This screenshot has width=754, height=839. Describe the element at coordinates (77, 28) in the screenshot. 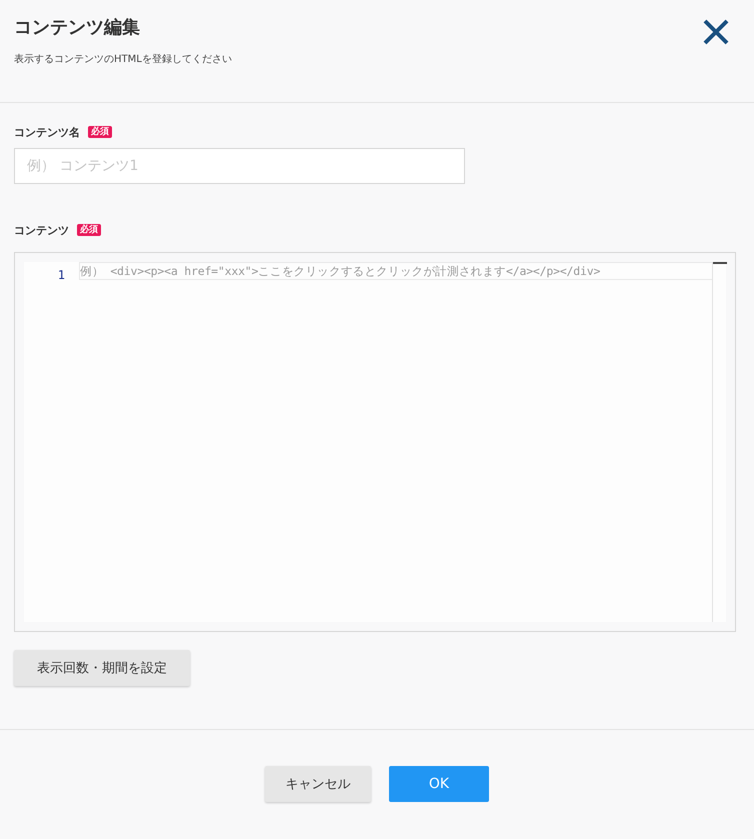

I see `dialog-title: コンテンツ編集` at that location.